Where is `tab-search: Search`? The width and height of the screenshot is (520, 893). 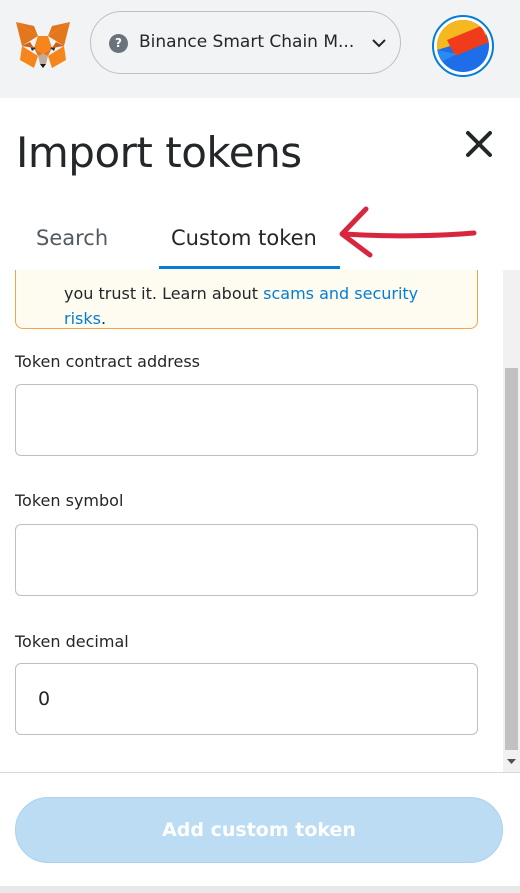 tab-search: Search is located at coordinates (72, 238).